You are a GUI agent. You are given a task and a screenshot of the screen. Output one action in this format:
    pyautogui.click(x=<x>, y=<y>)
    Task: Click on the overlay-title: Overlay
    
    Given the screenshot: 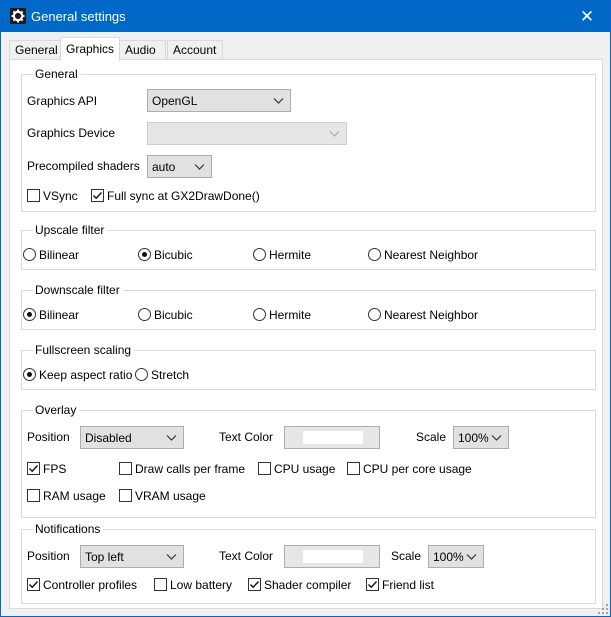 What is the action you would take?
    pyautogui.click(x=56, y=410)
    